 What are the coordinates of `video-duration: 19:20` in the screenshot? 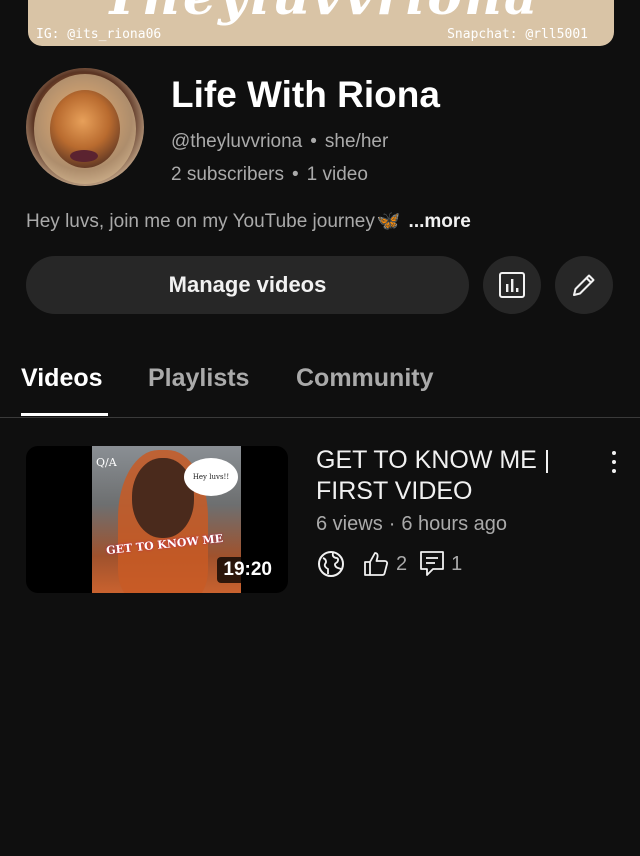 It's located at (247, 570).